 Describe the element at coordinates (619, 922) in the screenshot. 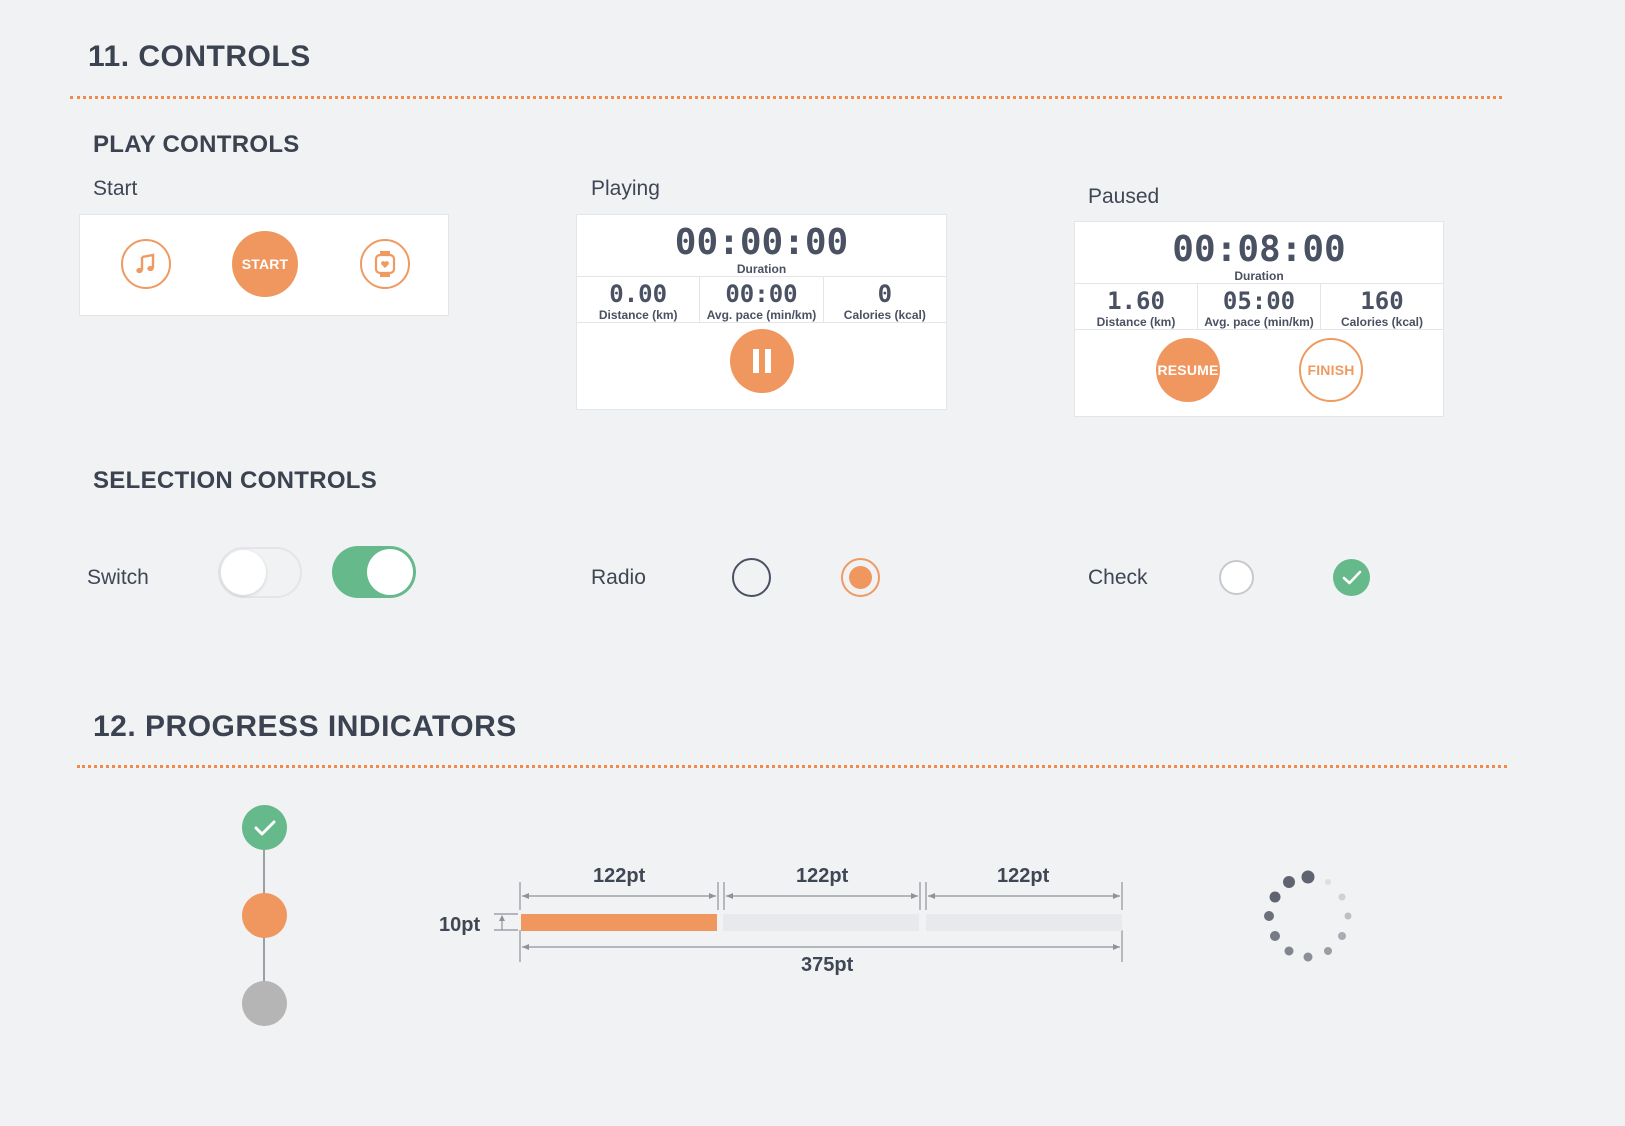

I see `progress-fill` at that location.